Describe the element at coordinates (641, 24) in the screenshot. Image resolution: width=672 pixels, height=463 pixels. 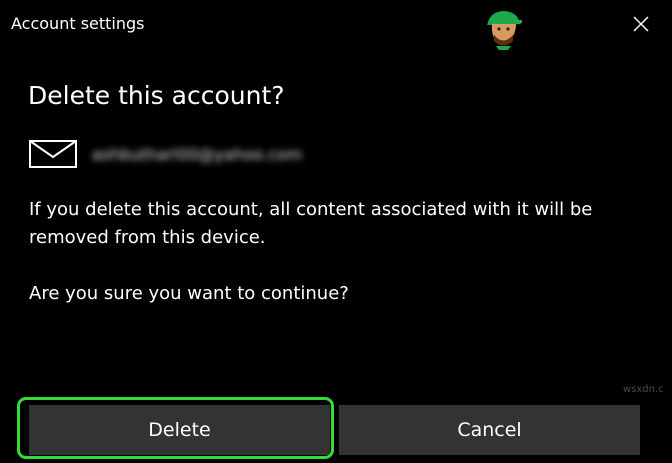
I see `close-icon` at that location.